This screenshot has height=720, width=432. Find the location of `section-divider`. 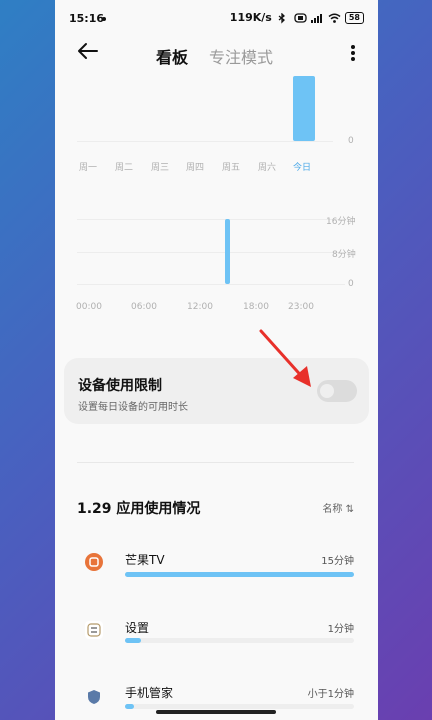

section-divider is located at coordinates (215, 462).